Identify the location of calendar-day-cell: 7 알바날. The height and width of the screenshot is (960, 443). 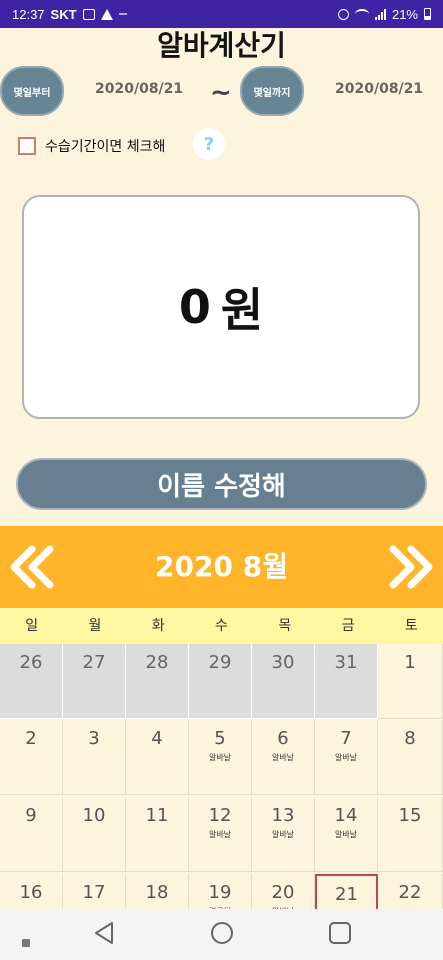
(346, 757).